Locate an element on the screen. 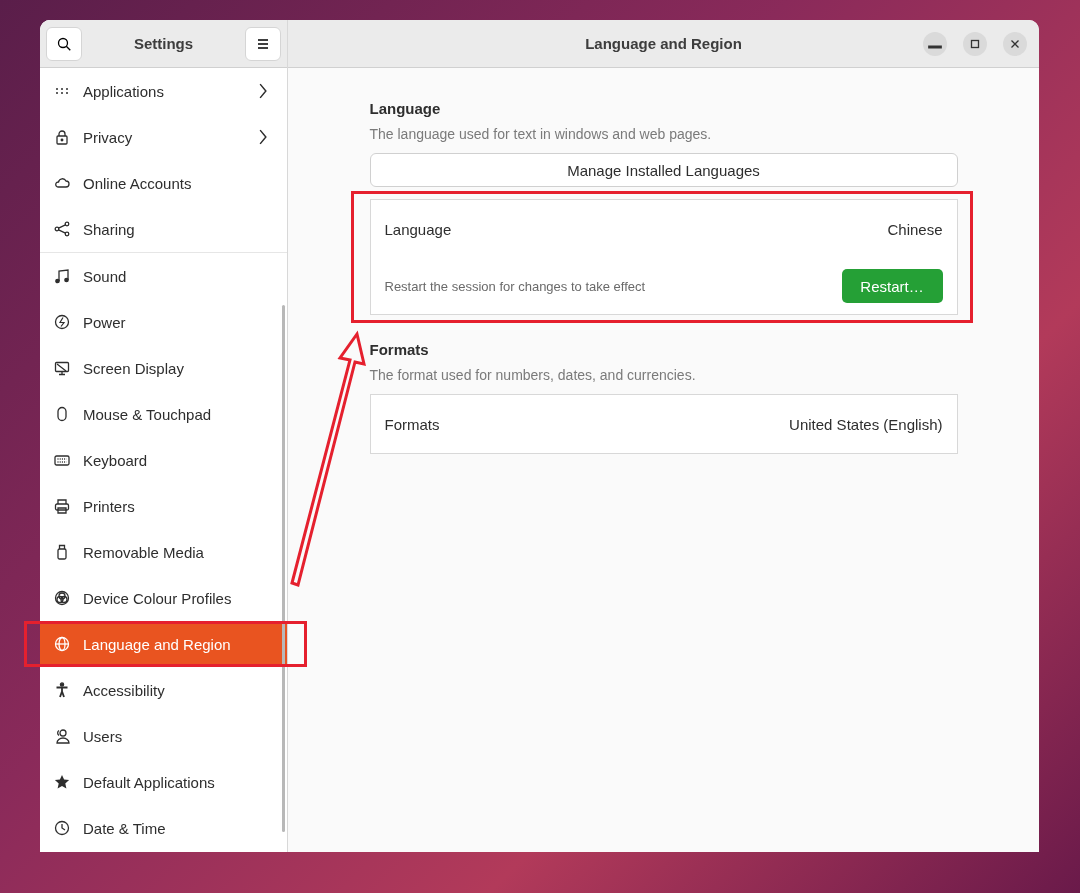 The width and height of the screenshot is (1080, 893). keyboard-icon is located at coordinates (62, 460).